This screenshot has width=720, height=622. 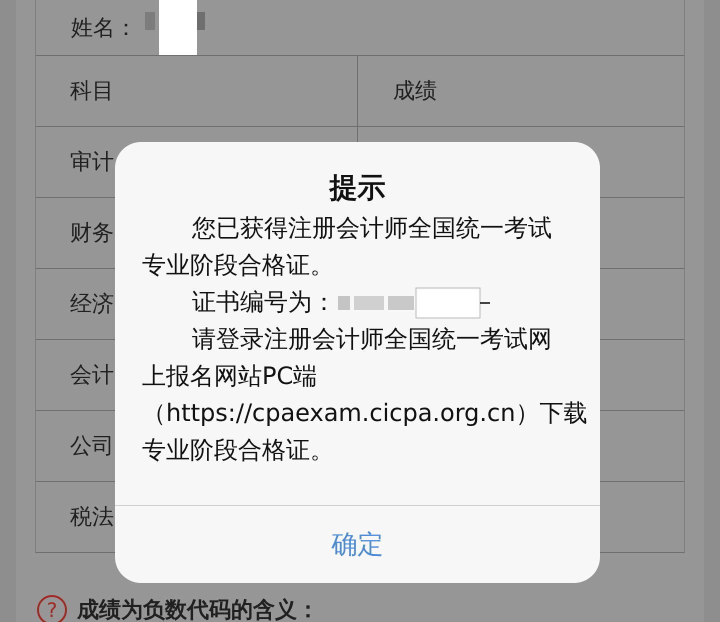 I want to click on note-heading: 成绩为负数代码的含义：, so click(x=198, y=609).